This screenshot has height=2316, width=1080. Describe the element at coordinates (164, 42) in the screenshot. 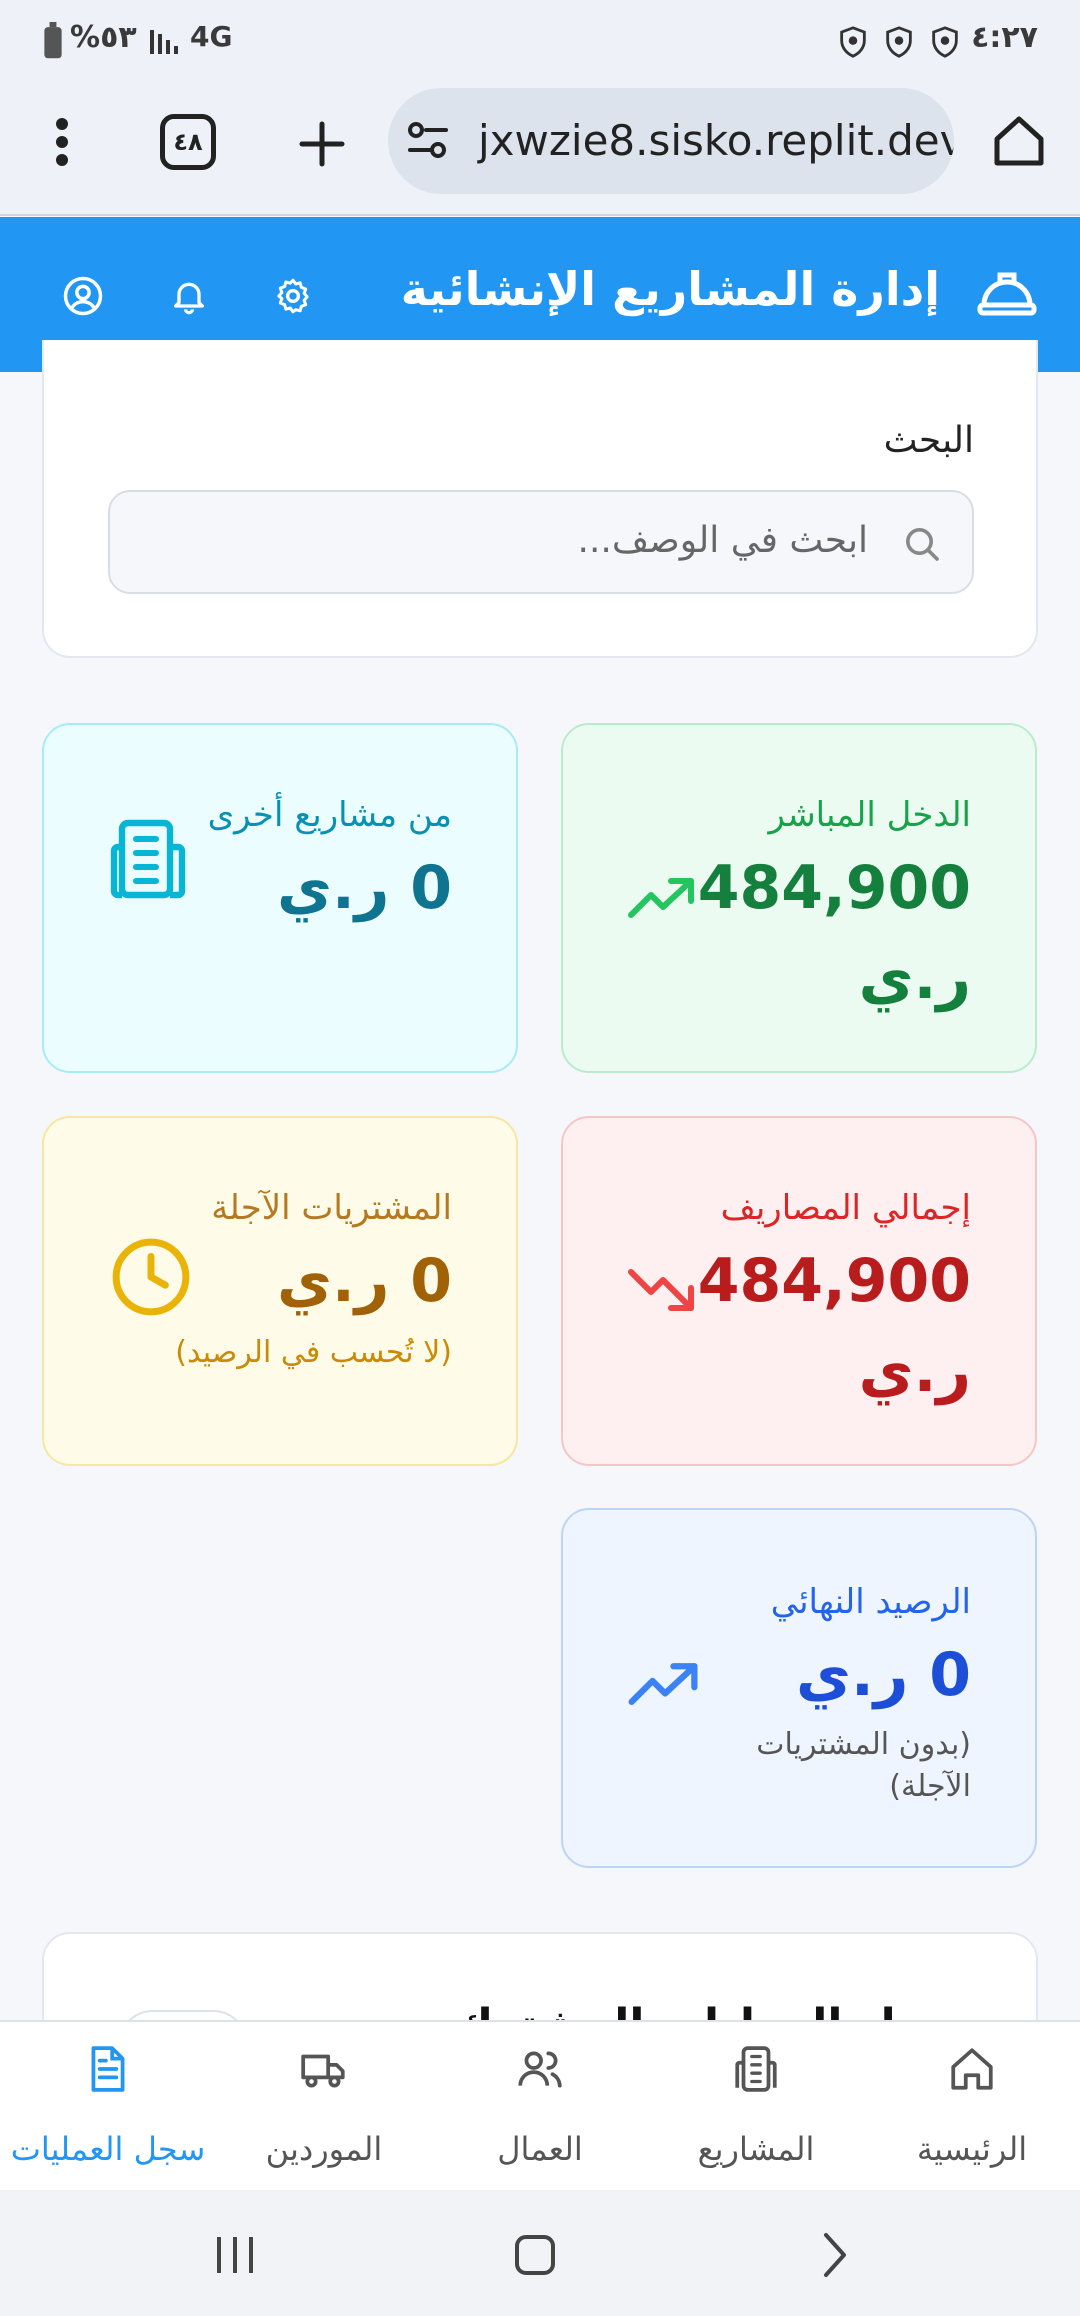

I see `signal-icon` at that location.